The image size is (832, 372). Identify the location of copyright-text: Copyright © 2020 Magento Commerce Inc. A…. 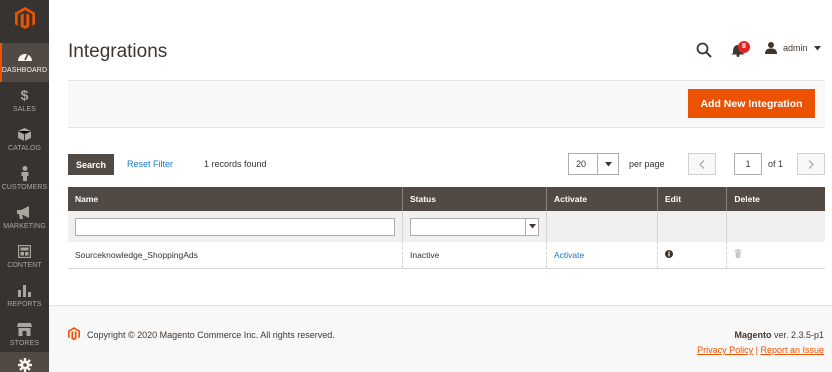
(211, 335).